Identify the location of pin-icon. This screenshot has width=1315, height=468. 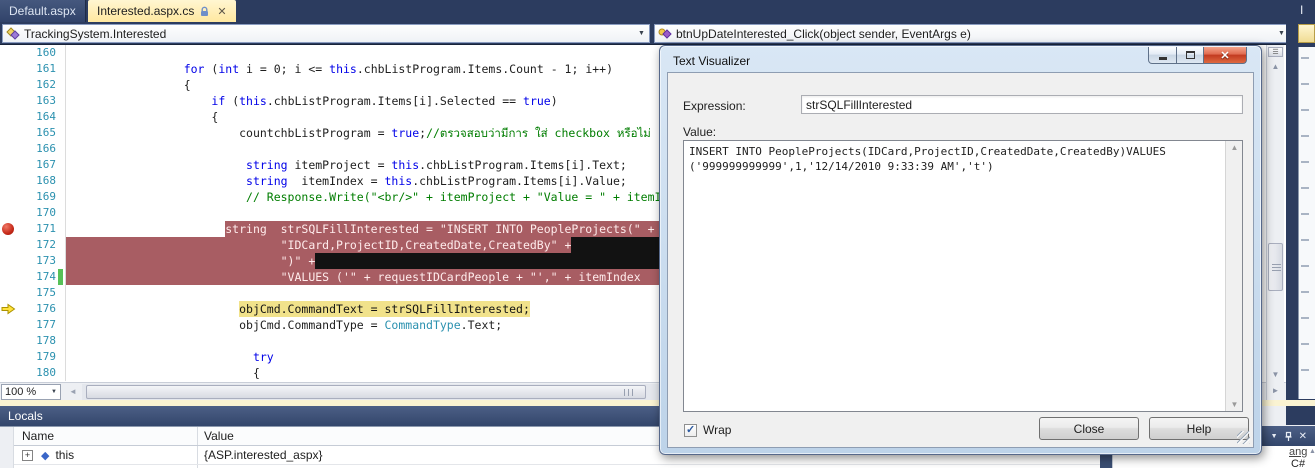
(1288, 436).